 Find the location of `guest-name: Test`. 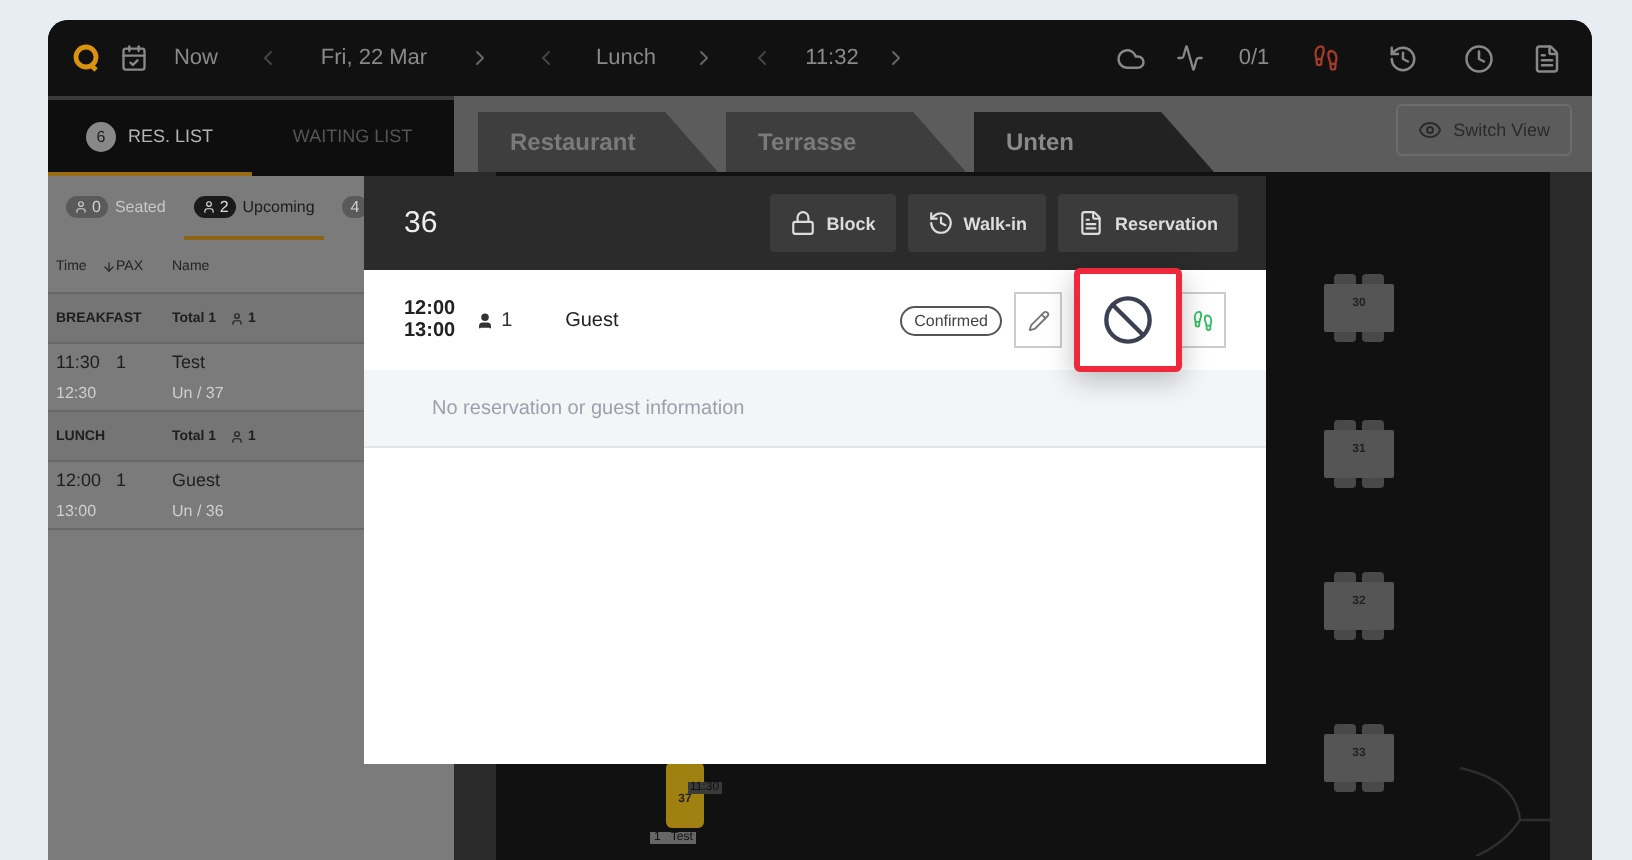

guest-name: Test is located at coordinates (189, 362).